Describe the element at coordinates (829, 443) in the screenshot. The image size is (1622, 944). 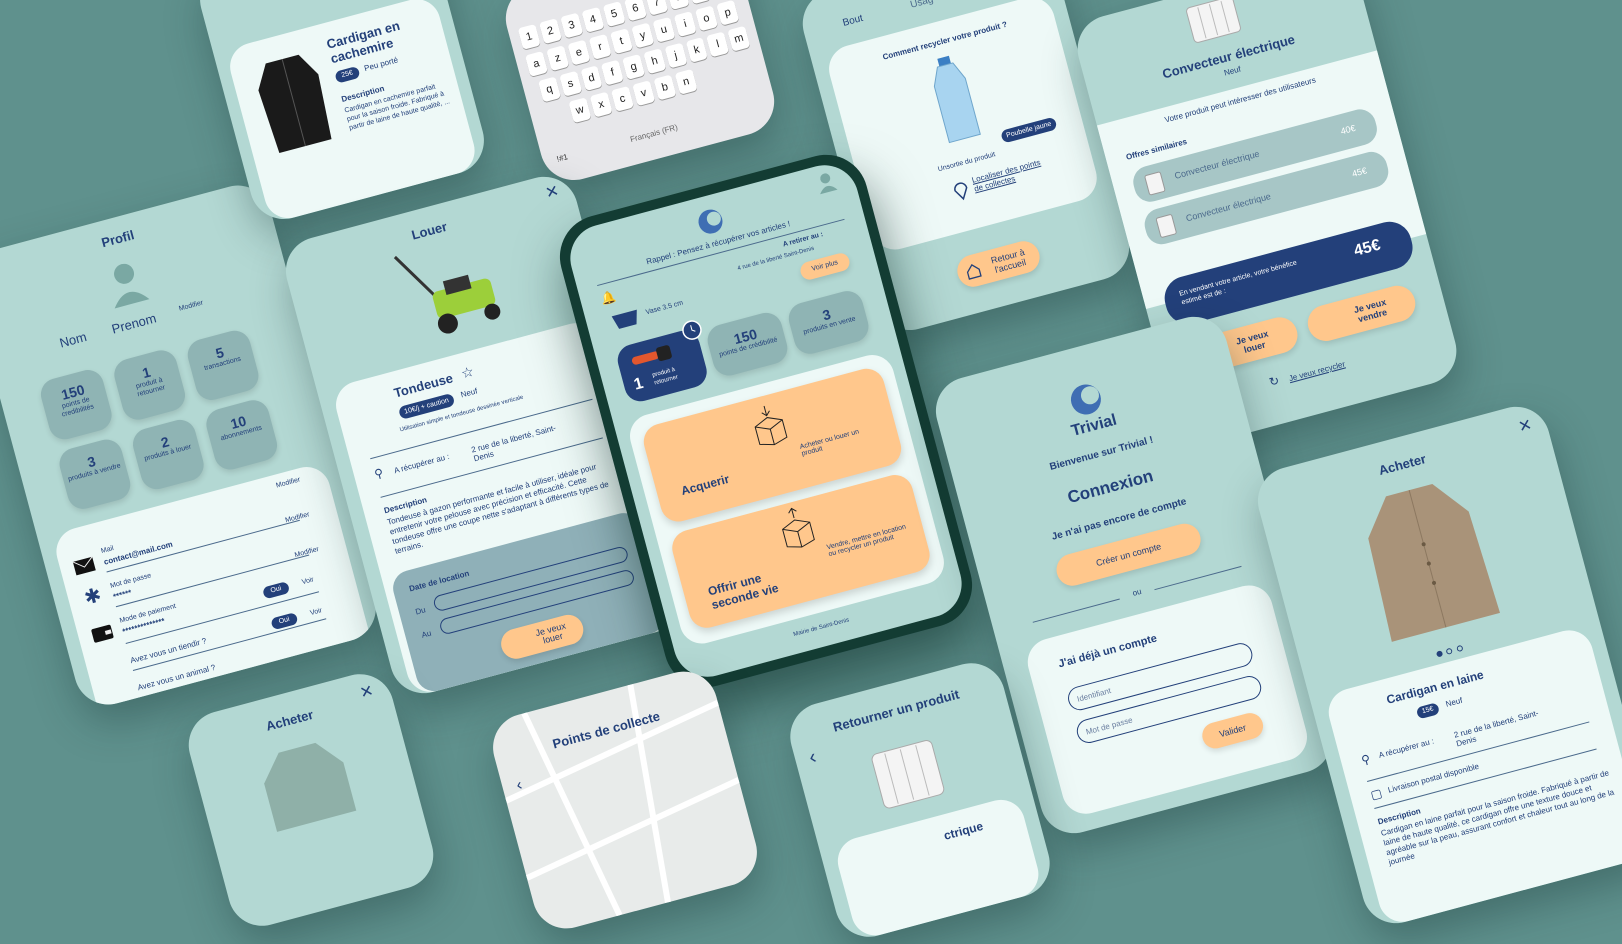
I see `acquire-description: Acheter ou louer un produit` at that location.